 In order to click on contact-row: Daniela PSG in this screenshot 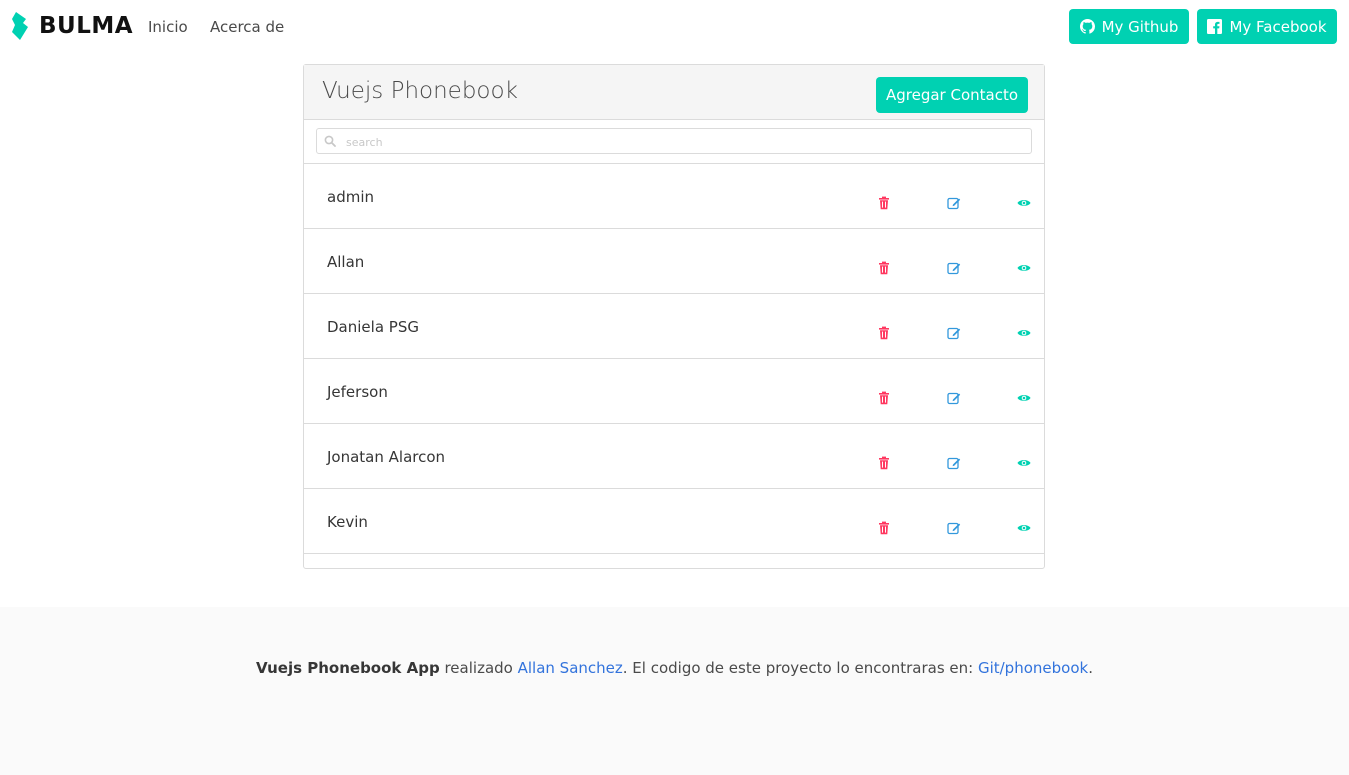, I will do `click(674, 326)`.